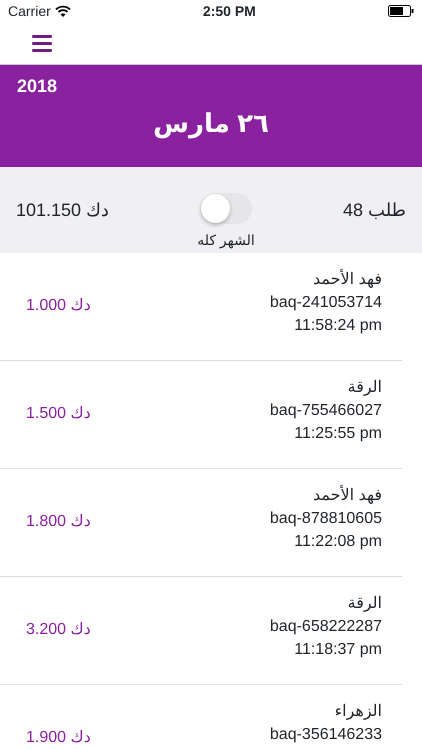 The width and height of the screenshot is (422, 750). Describe the element at coordinates (62, 11) in the screenshot. I see `wifi-icon` at that location.